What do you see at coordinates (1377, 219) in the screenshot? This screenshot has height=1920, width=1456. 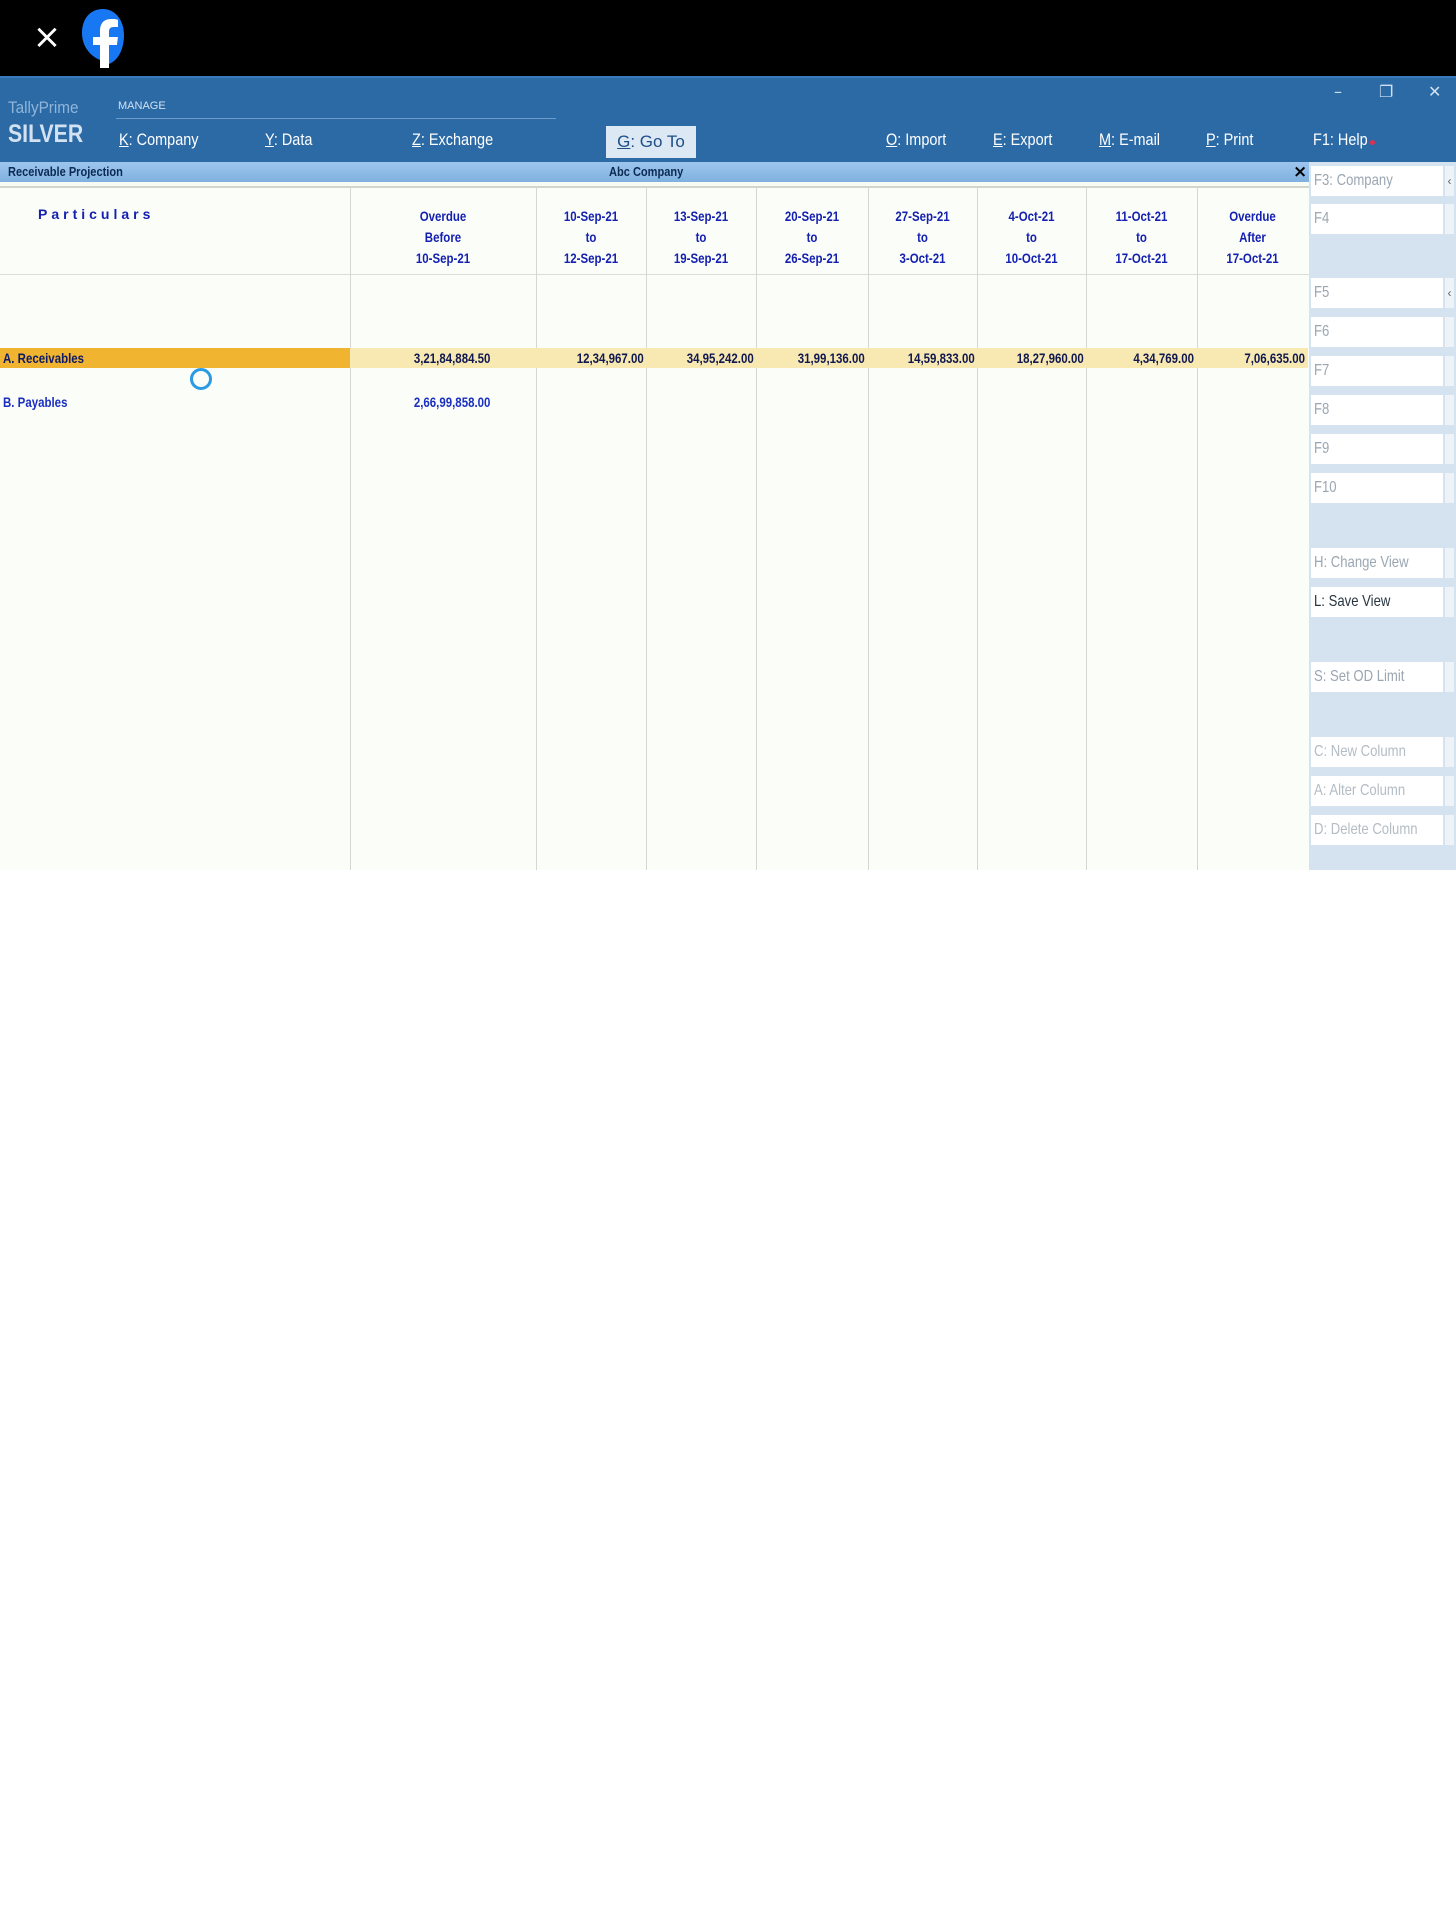 I see `f4-button: F4` at bounding box center [1377, 219].